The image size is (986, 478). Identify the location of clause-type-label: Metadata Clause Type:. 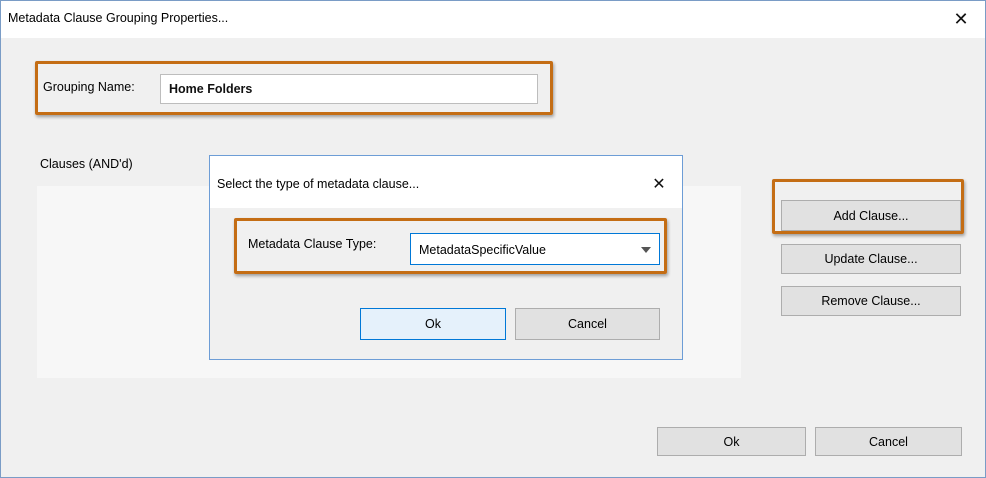
(312, 244).